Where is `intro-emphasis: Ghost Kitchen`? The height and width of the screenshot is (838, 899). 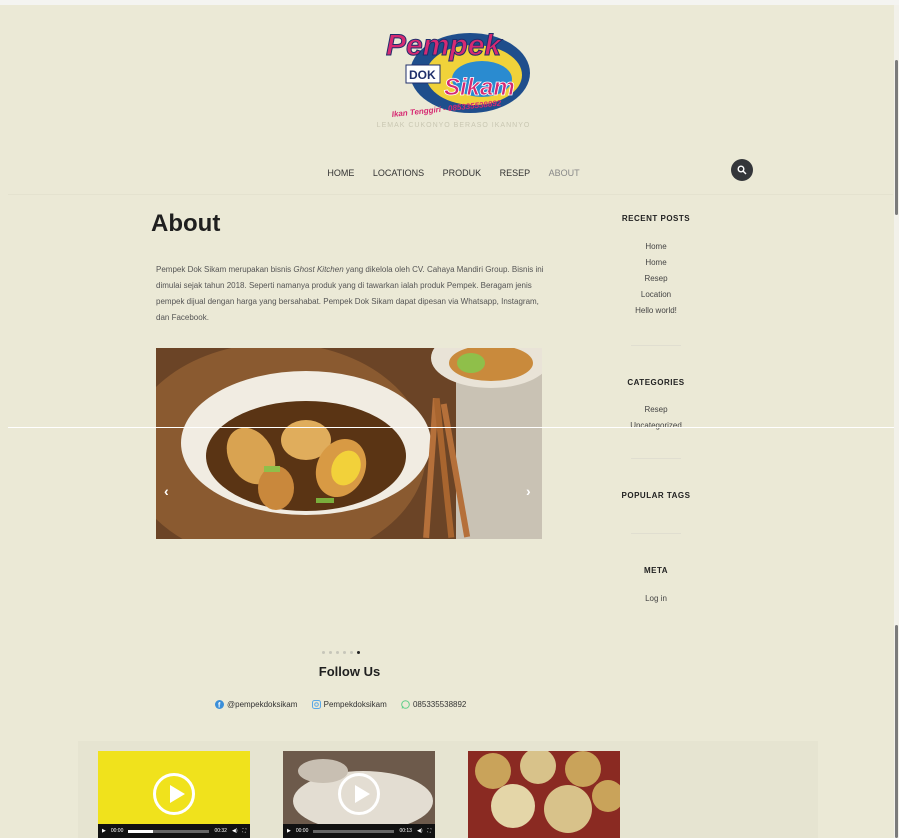
intro-emphasis: Ghost Kitchen is located at coordinates (318, 269).